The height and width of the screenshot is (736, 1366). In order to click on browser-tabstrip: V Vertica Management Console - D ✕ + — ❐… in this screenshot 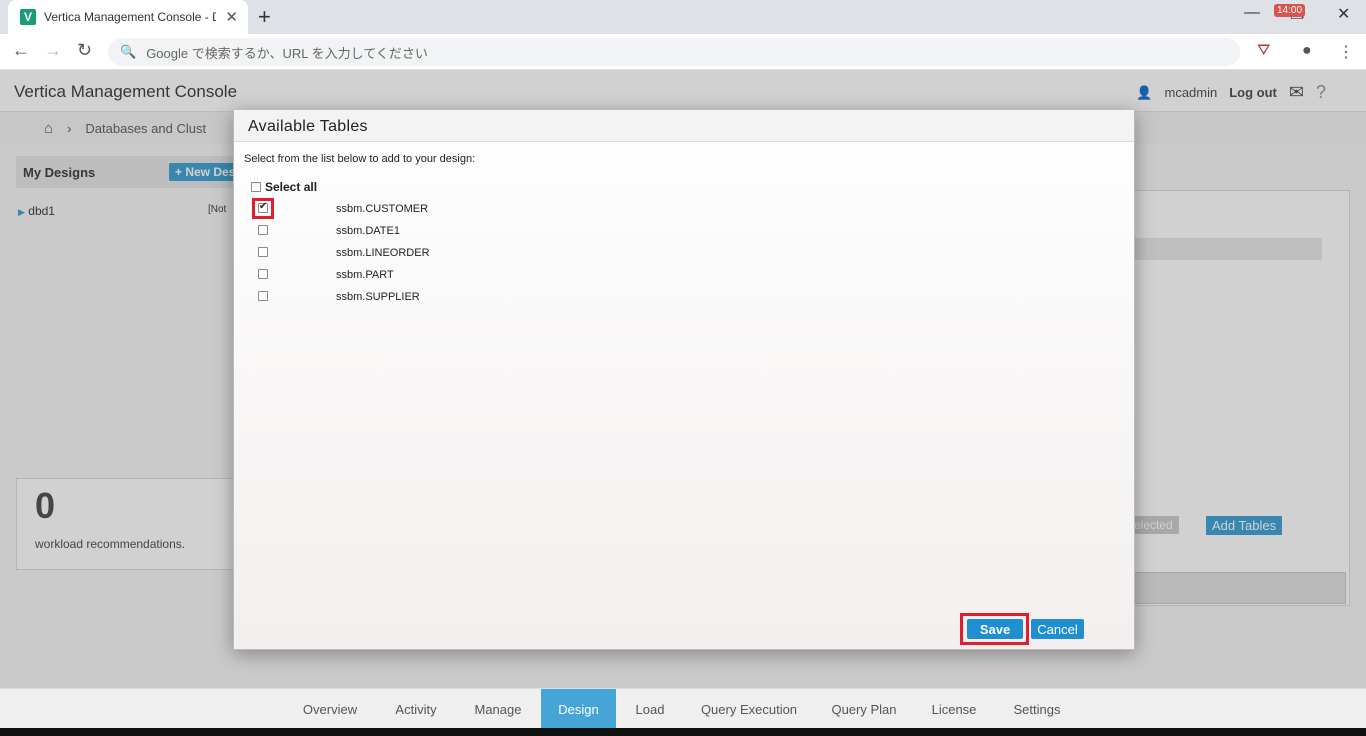, I will do `click(683, 17)`.